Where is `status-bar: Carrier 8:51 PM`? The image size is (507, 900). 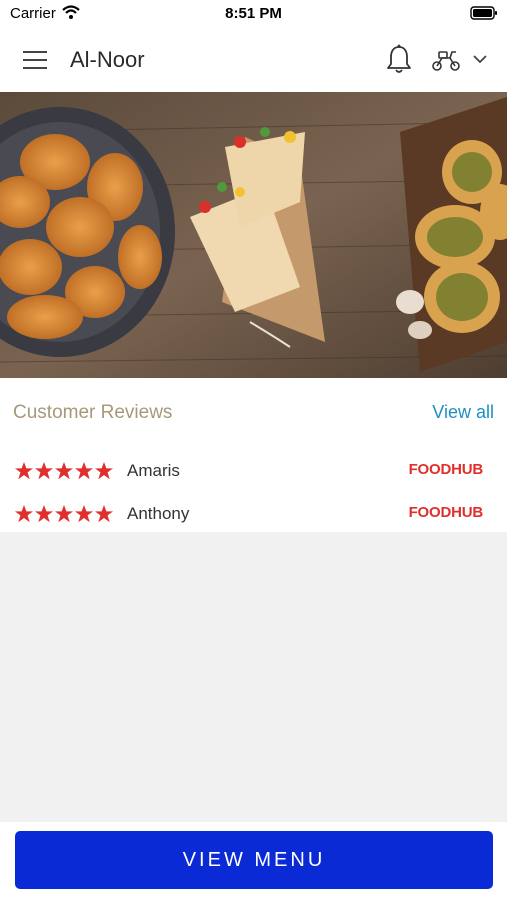
status-bar: Carrier 8:51 PM is located at coordinates (253, 14).